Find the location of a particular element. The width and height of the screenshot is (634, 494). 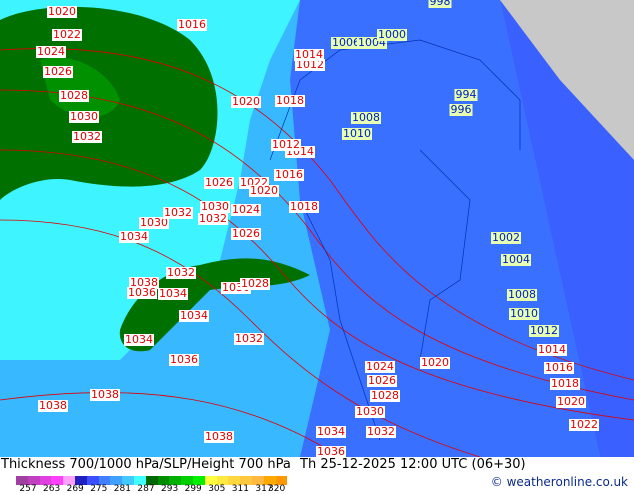

colorbar-tick: 299 is located at coordinates (193, 489).